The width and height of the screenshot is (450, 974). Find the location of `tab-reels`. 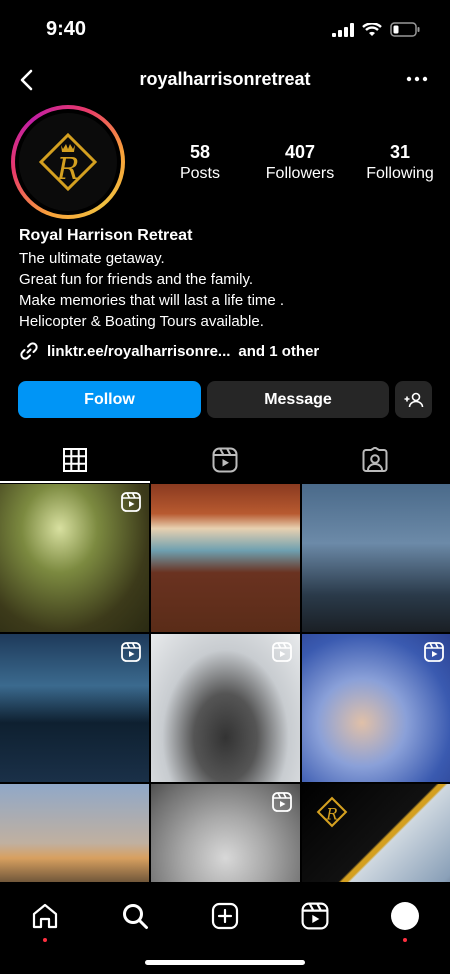

tab-reels is located at coordinates (225, 460).